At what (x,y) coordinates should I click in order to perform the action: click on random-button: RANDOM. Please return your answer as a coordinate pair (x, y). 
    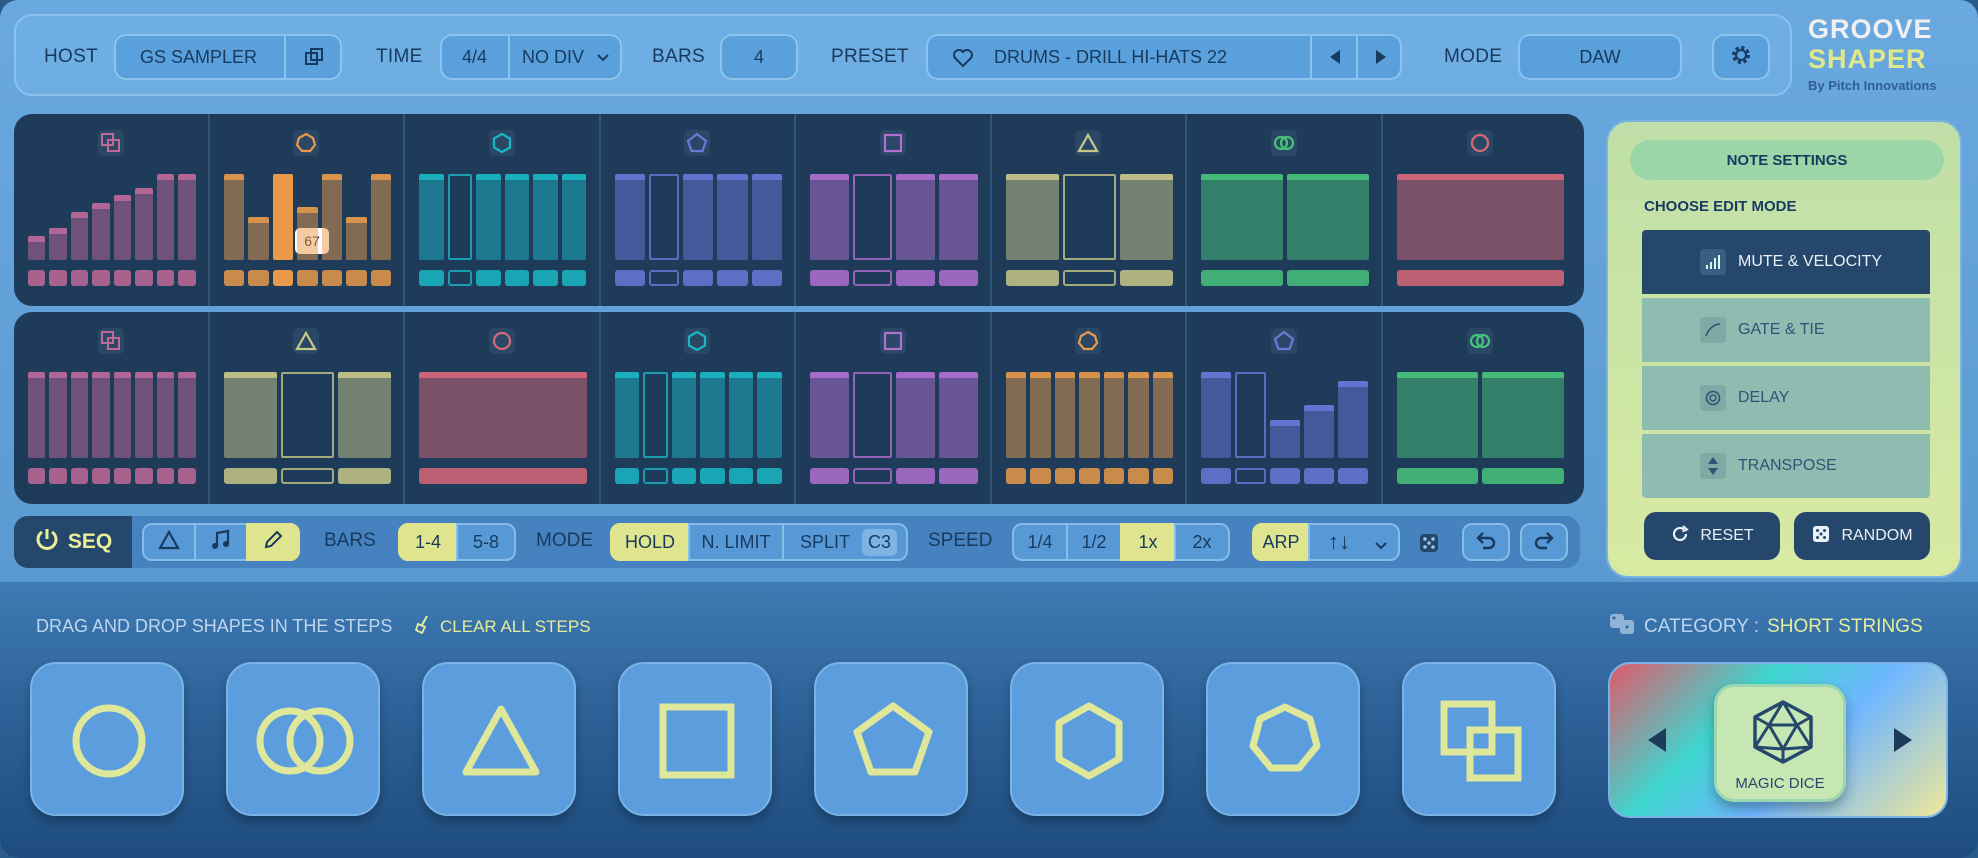
    Looking at the image, I should click on (1862, 536).